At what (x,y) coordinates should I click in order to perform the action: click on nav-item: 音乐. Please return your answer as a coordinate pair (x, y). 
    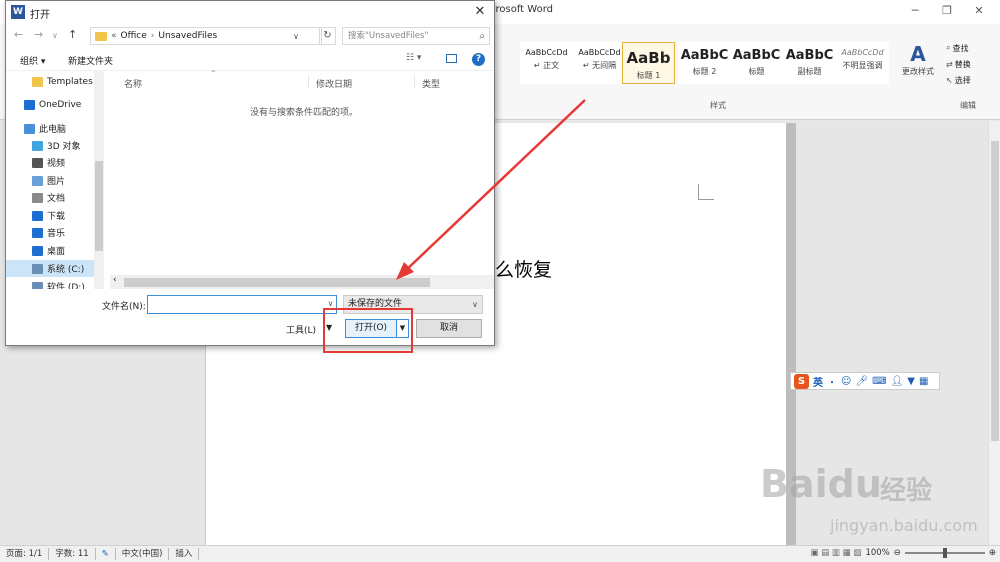
    Looking at the image, I should click on (52, 232).